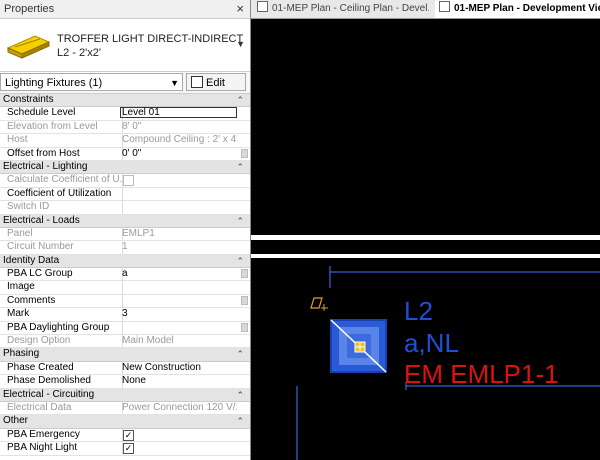 This screenshot has width=600, height=460. Describe the element at coordinates (61, 274) in the screenshot. I see `property-label: PBA LC Group` at that location.